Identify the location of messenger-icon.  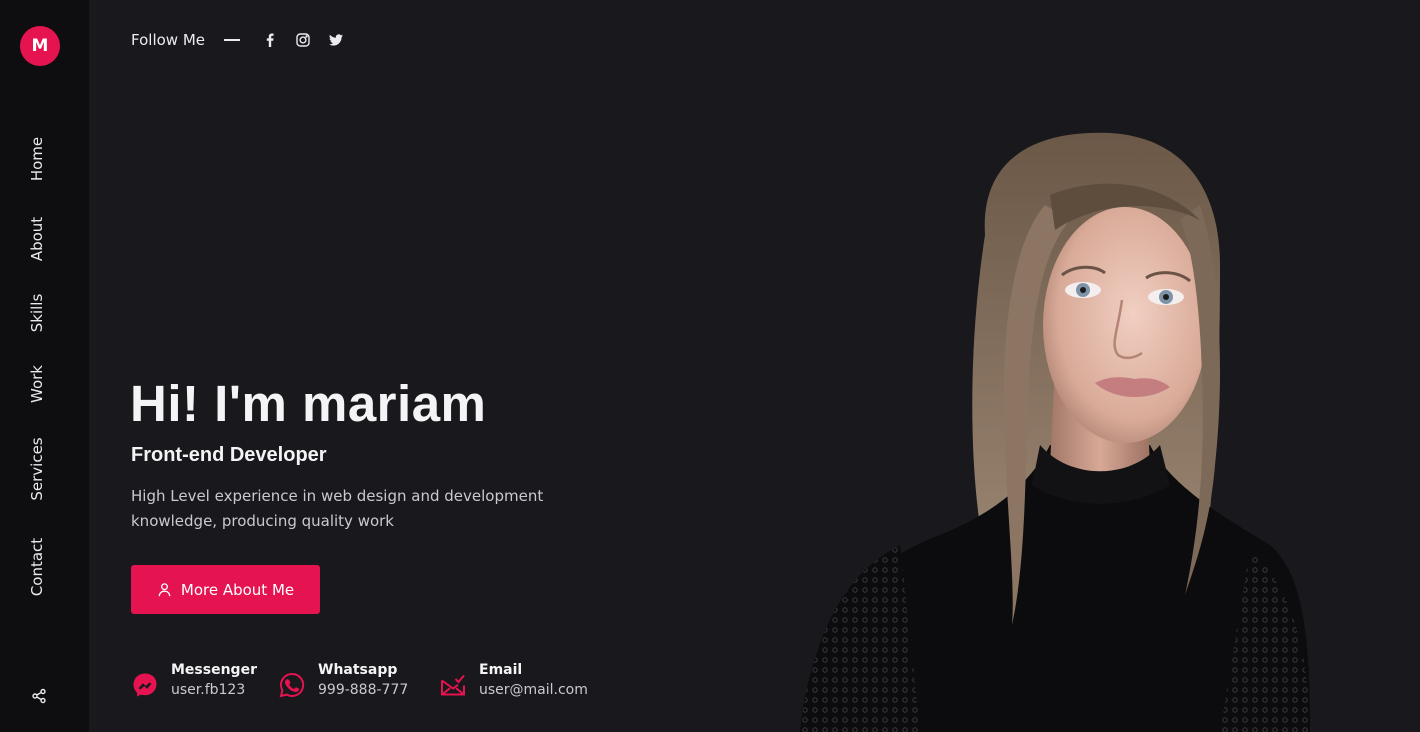
(145, 685).